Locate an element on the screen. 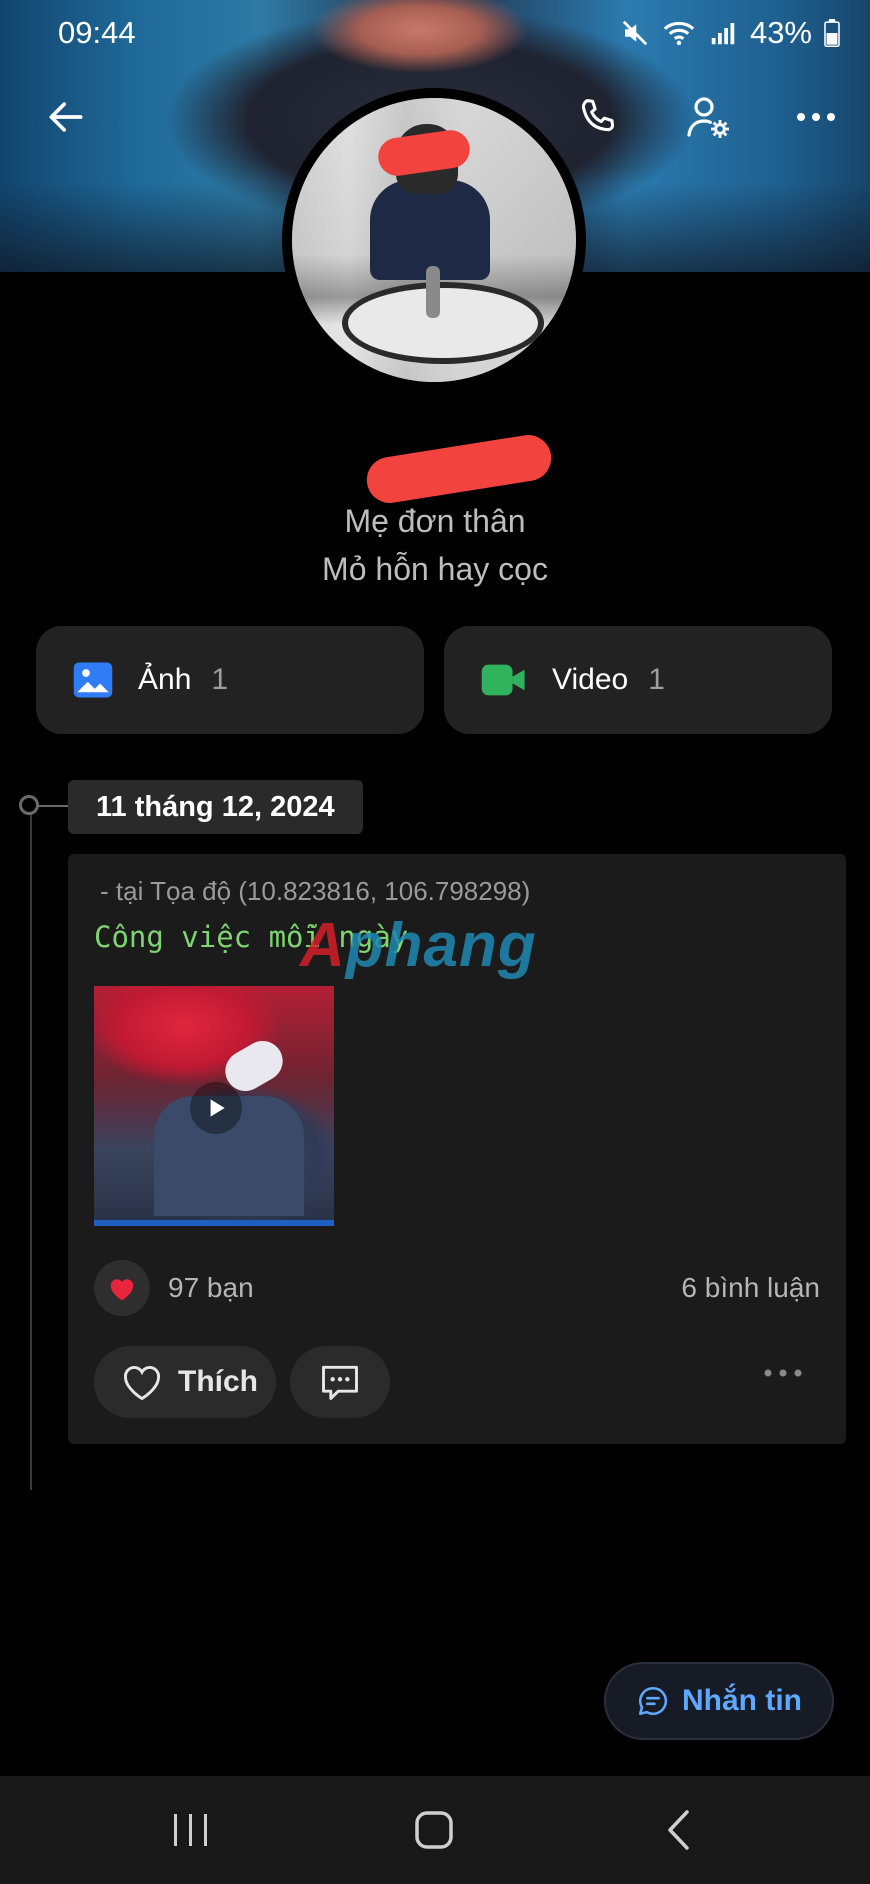 This screenshot has width=870, height=1884. recent-apps-icon is located at coordinates (190, 1830).